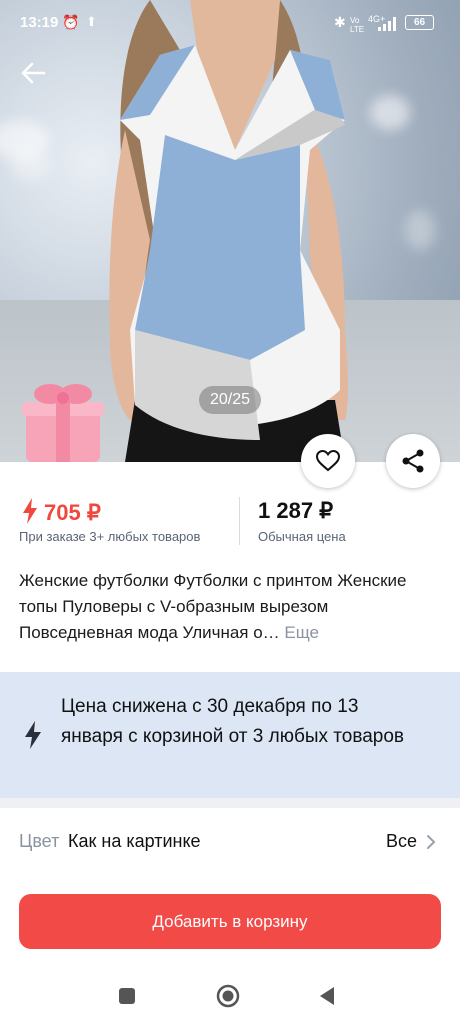 This screenshot has height=1024, width=460. What do you see at coordinates (239, 521) in the screenshot?
I see `price-divider` at bounding box center [239, 521].